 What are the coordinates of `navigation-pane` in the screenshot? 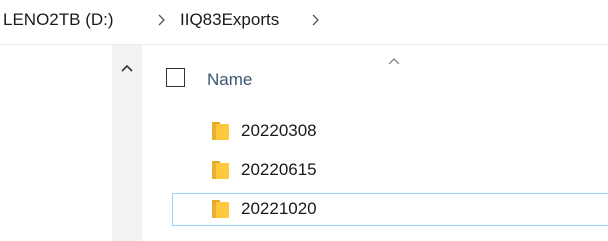 It's located at (127, 143).